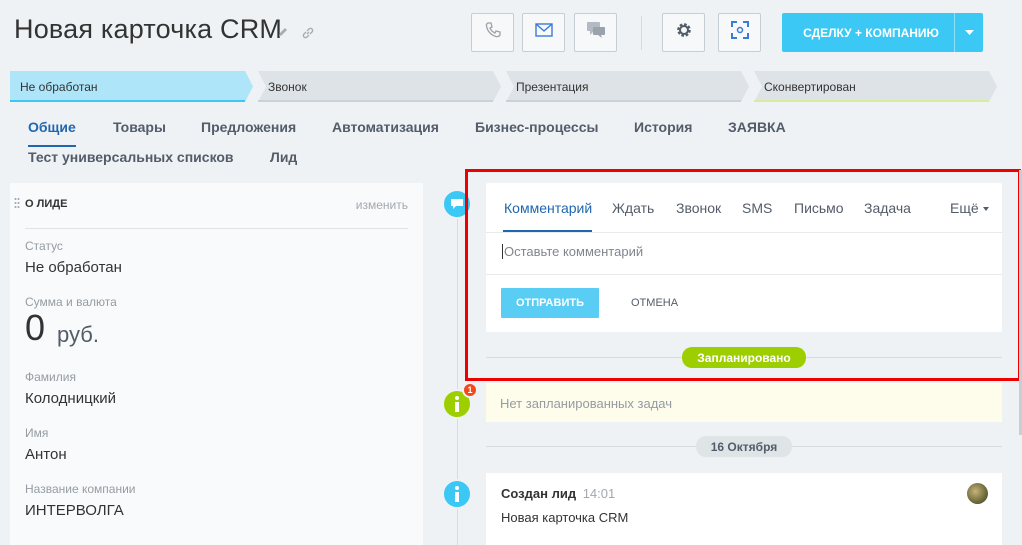  Describe the element at coordinates (37, 433) in the screenshot. I see `name-label: Имя` at that location.